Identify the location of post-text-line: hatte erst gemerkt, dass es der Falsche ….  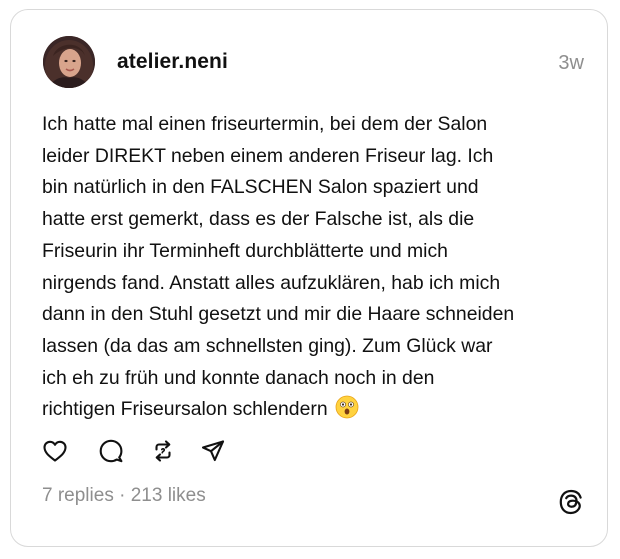
(258, 219).